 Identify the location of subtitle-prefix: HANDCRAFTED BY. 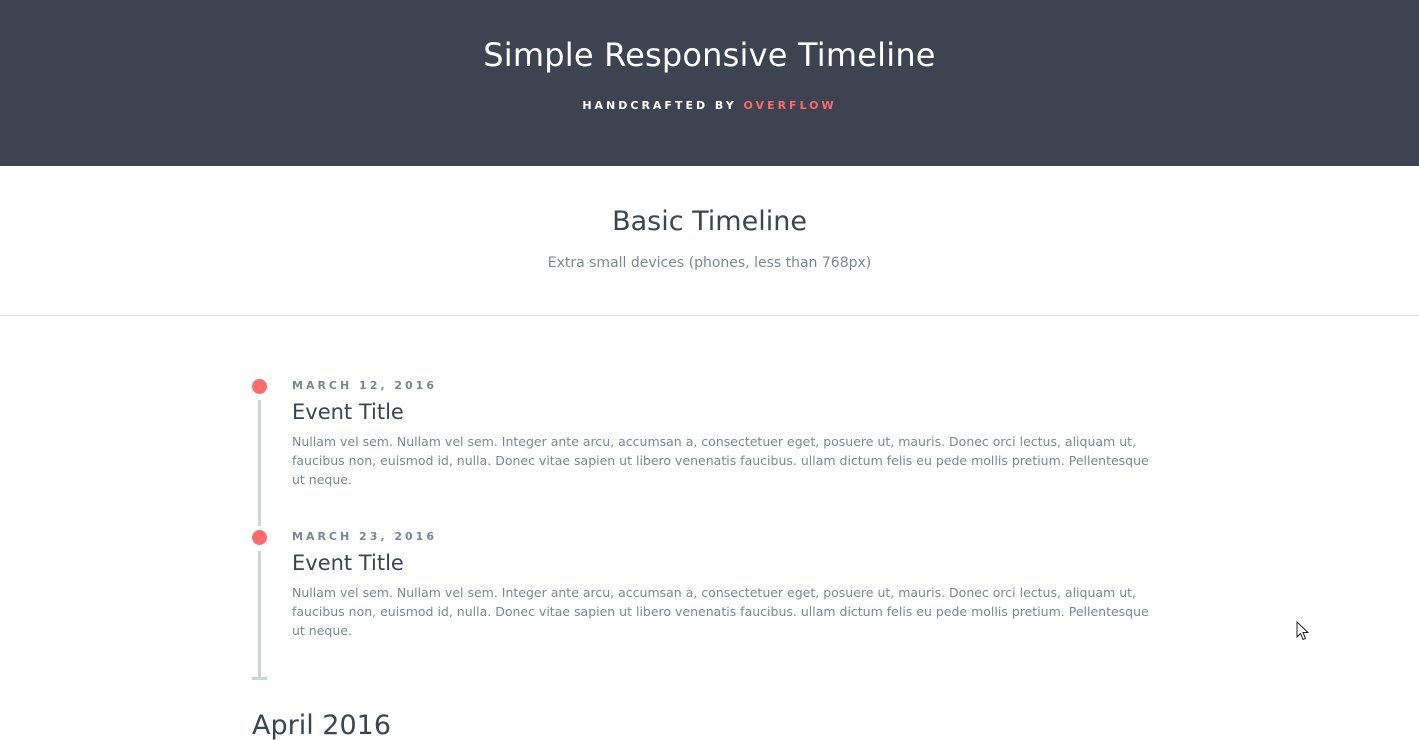
(663, 105).